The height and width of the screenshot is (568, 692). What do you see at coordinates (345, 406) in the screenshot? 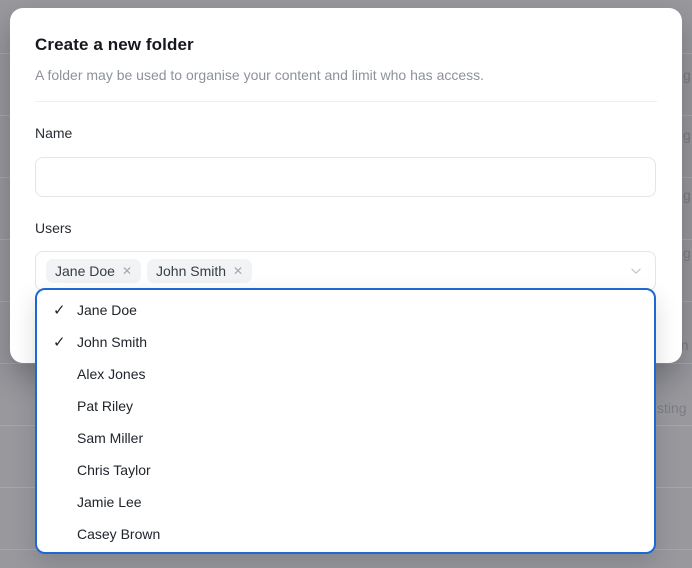
I see `user-option-pat-riley: Pat Riley` at bounding box center [345, 406].